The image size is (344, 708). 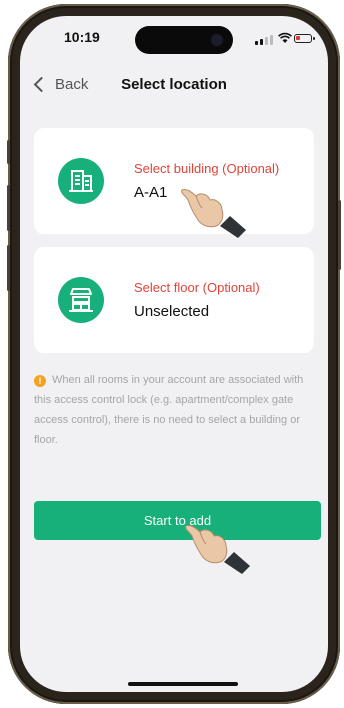 I want to click on status-time: 10:19, so click(x=82, y=37).